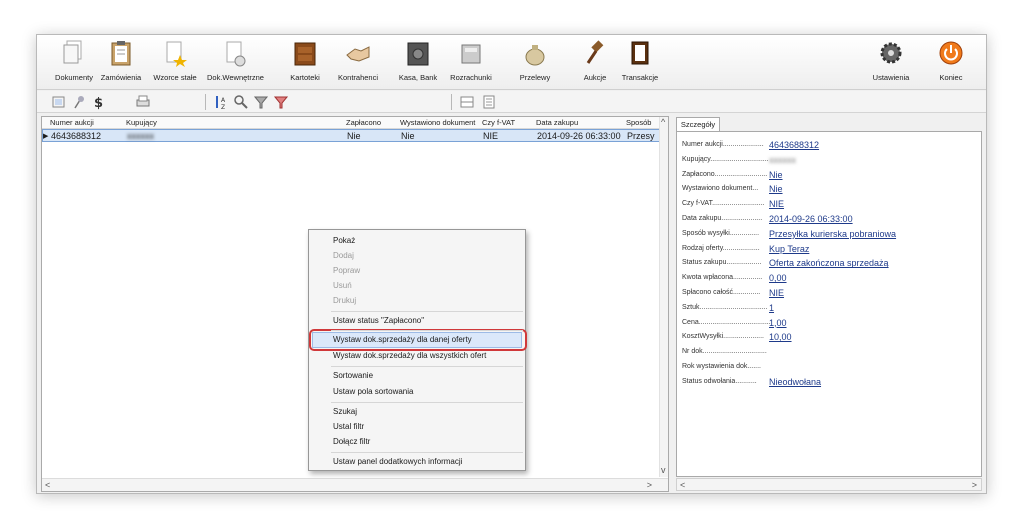  Describe the element at coordinates (428, 286) in the screenshot. I see `menu-item-usun: Usuń` at that location.